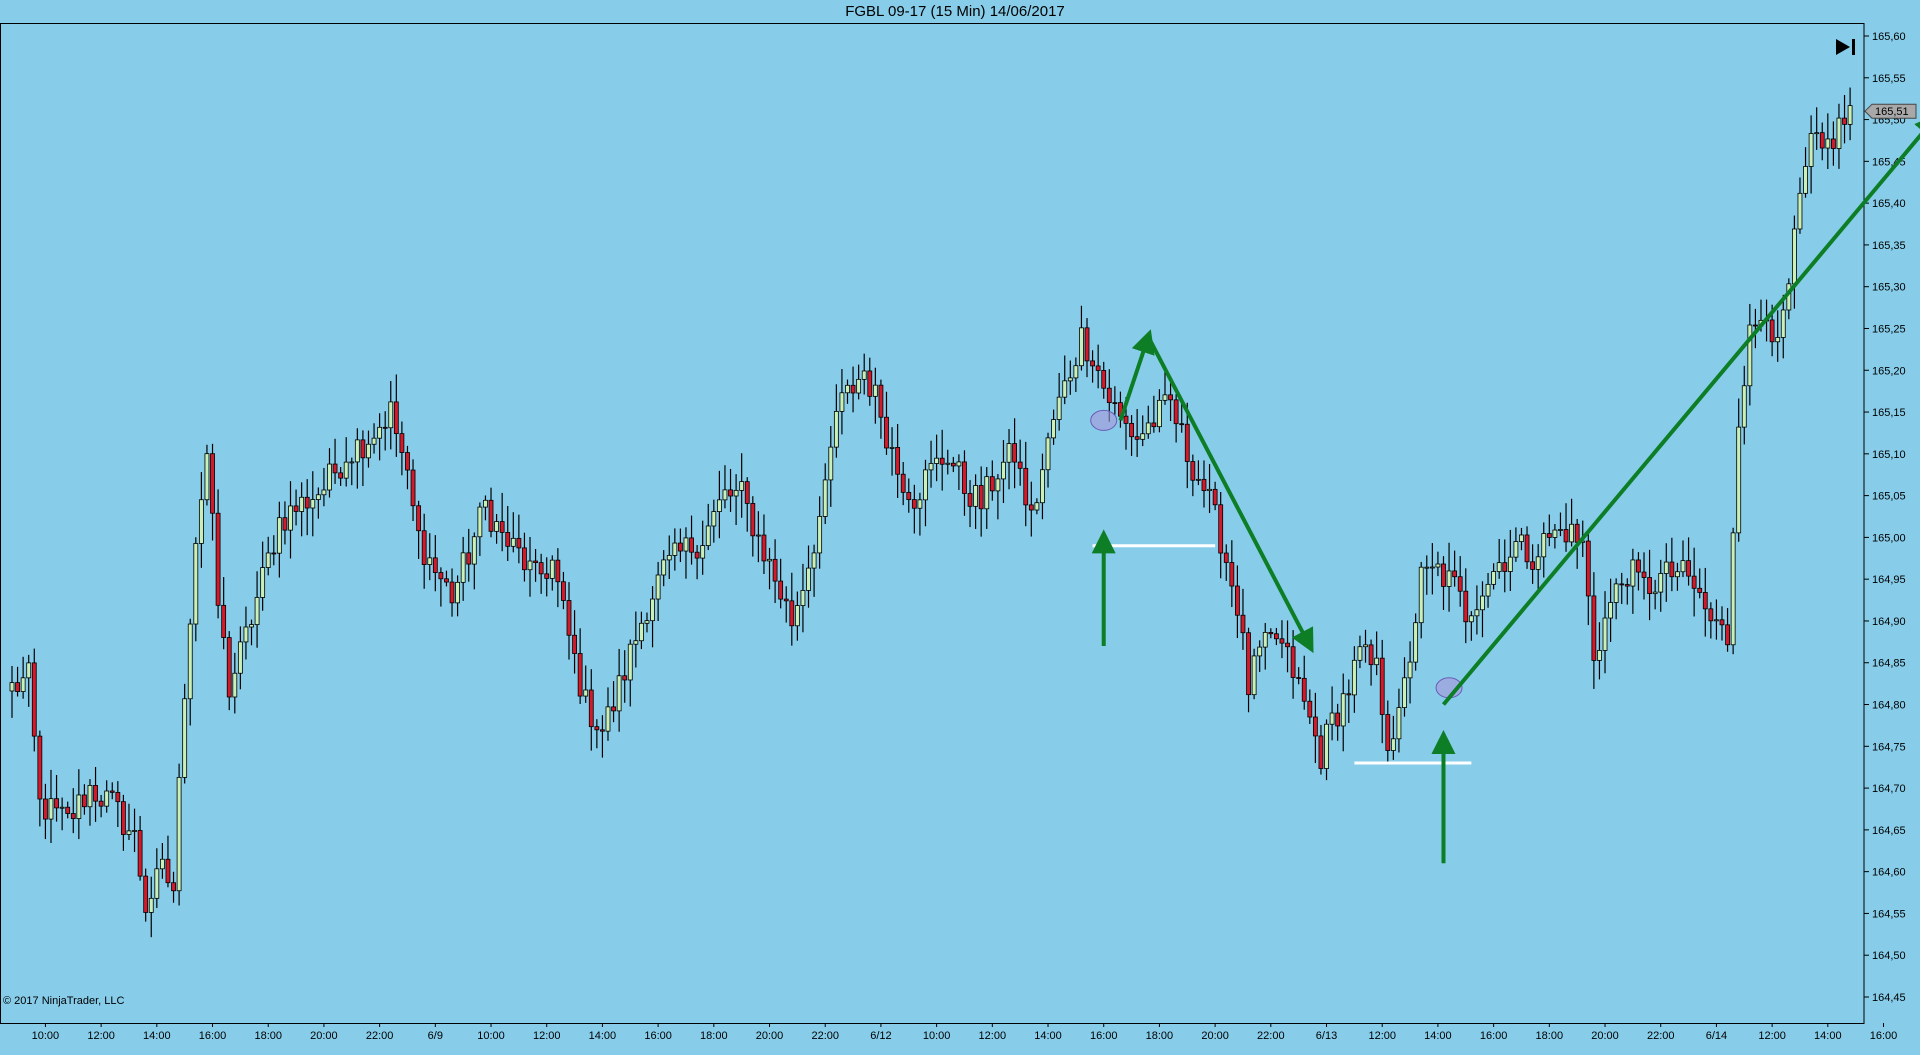  What do you see at coordinates (1136, 375) in the screenshot?
I see `trend-arrow` at bounding box center [1136, 375].